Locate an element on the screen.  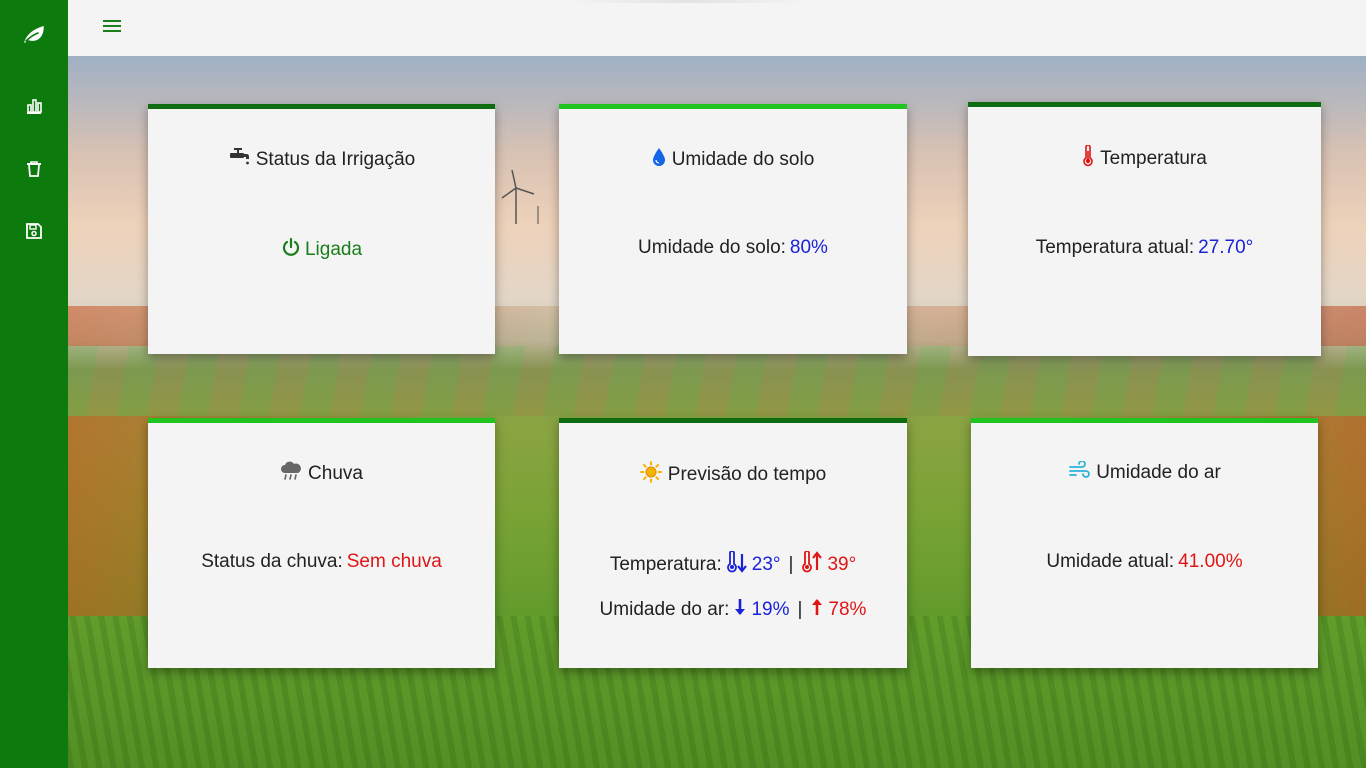
arrow-up-icon is located at coordinates (817, 610).